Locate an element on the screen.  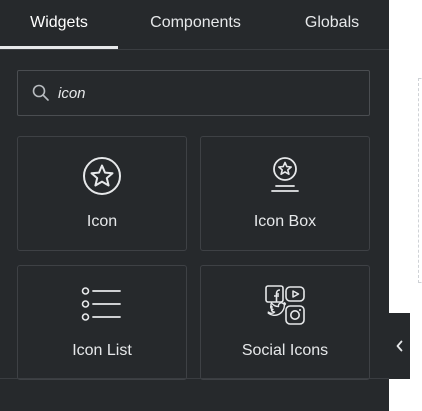
widget-label: Icon Box is located at coordinates (285, 221).